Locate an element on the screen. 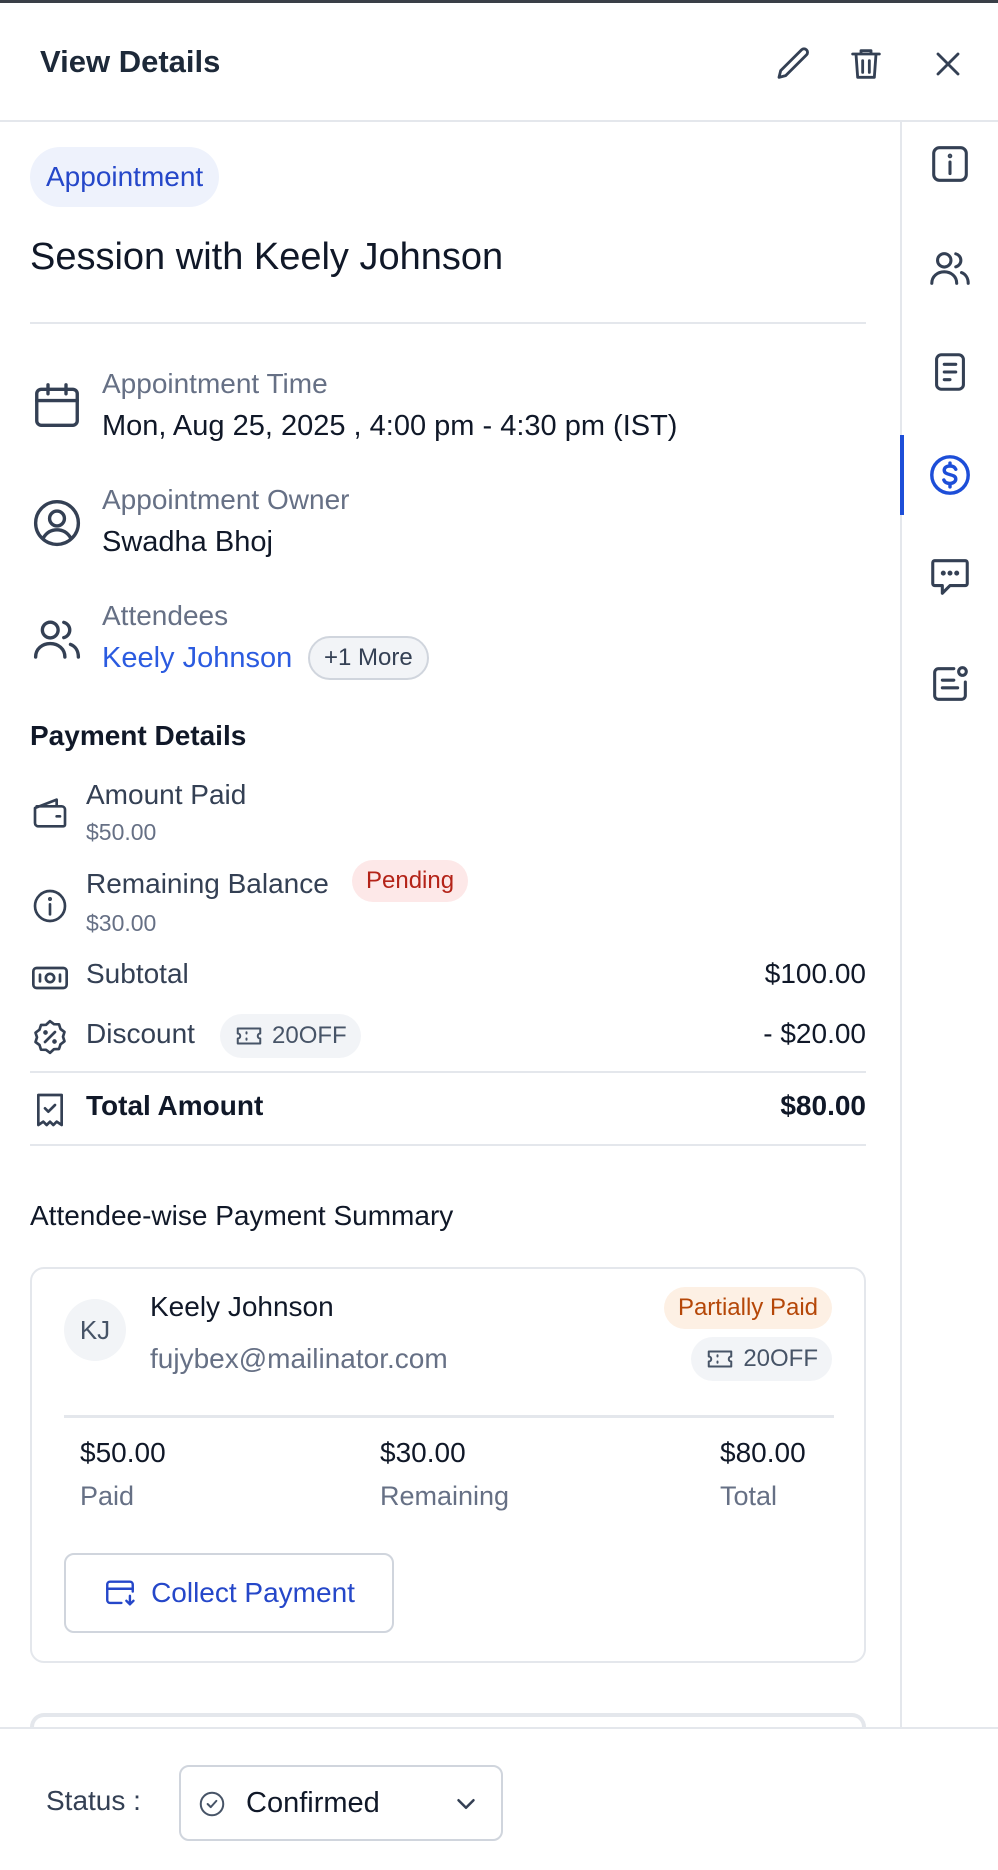 Image resolution: width=998 pixels, height=1870 pixels. check-circle-icon is located at coordinates (212, 1804).